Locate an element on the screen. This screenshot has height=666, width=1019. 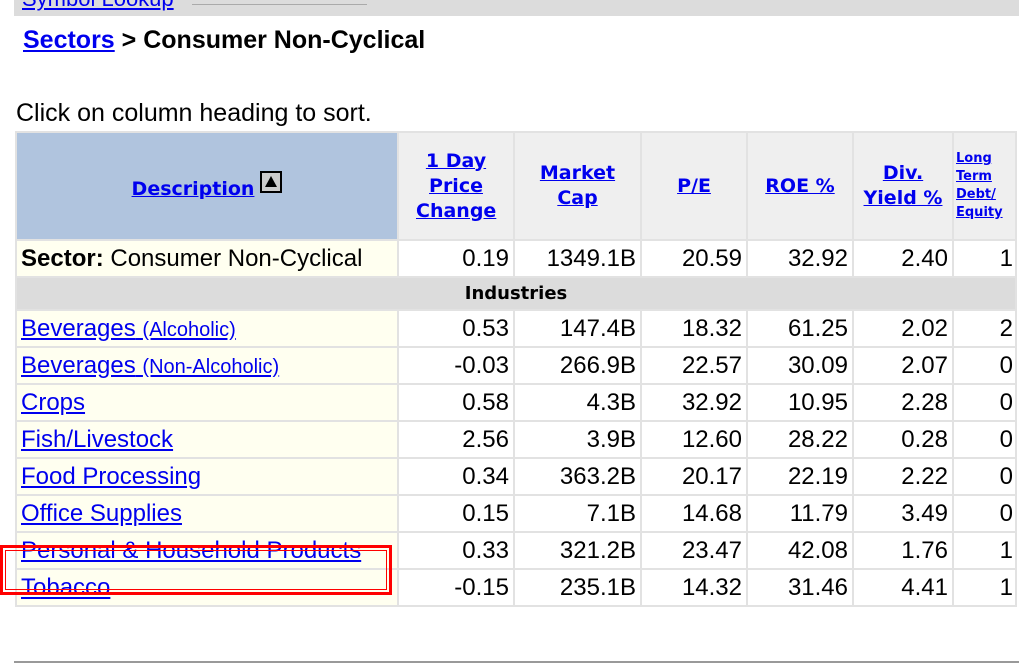
description-cell: Crops is located at coordinates (207, 402).